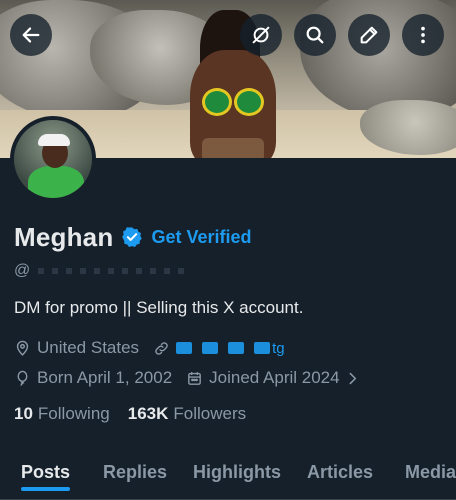  What do you see at coordinates (22, 348) in the screenshot?
I see `location-pin-icon` at bounding box center [22, 348].